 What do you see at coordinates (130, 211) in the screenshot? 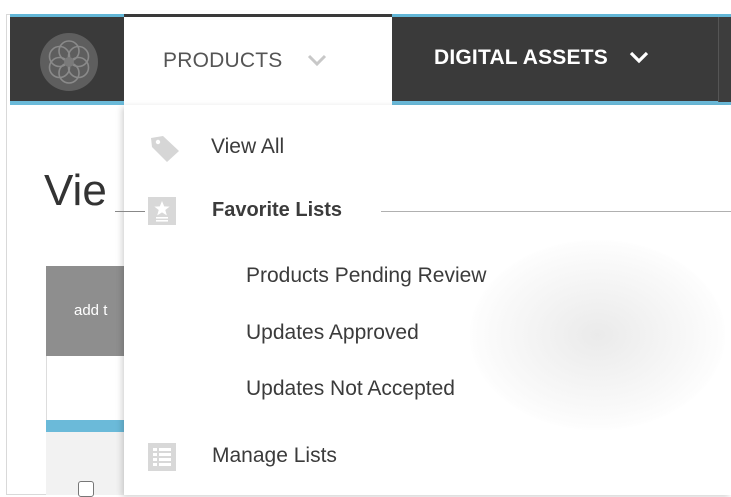
I see `tree-connector` at bounding box center [130, 211].